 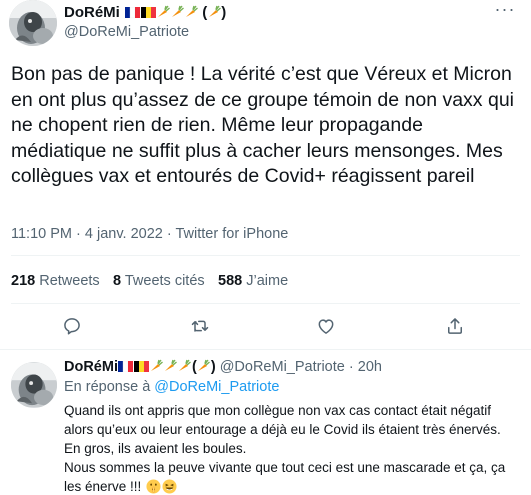 What do you see at coordinates (265, 327) in the screenshot?
I see `tweet-actions` at bounding box center [265, 327].